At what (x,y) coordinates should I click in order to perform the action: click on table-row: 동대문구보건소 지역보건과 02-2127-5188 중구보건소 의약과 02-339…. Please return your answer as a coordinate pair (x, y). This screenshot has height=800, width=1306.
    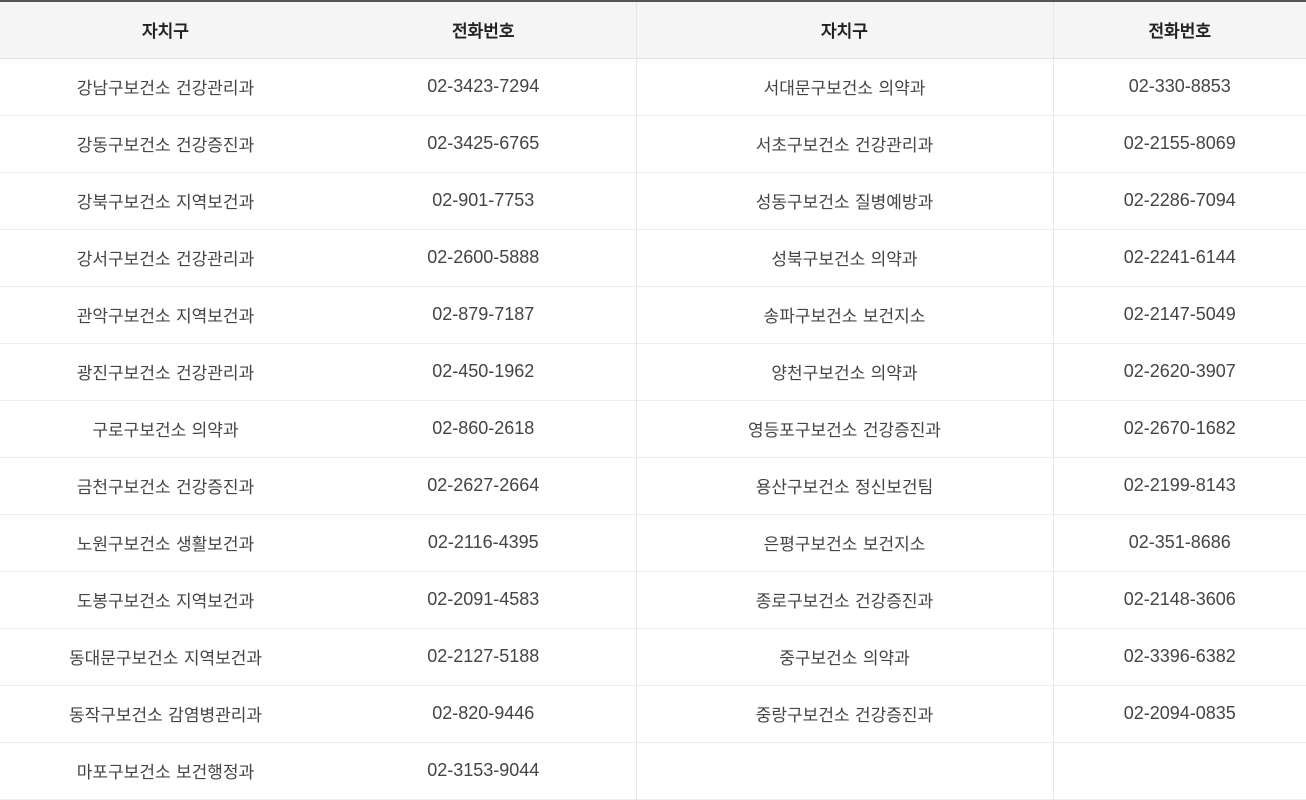
    Looking at the image, I should click on (653, 657).